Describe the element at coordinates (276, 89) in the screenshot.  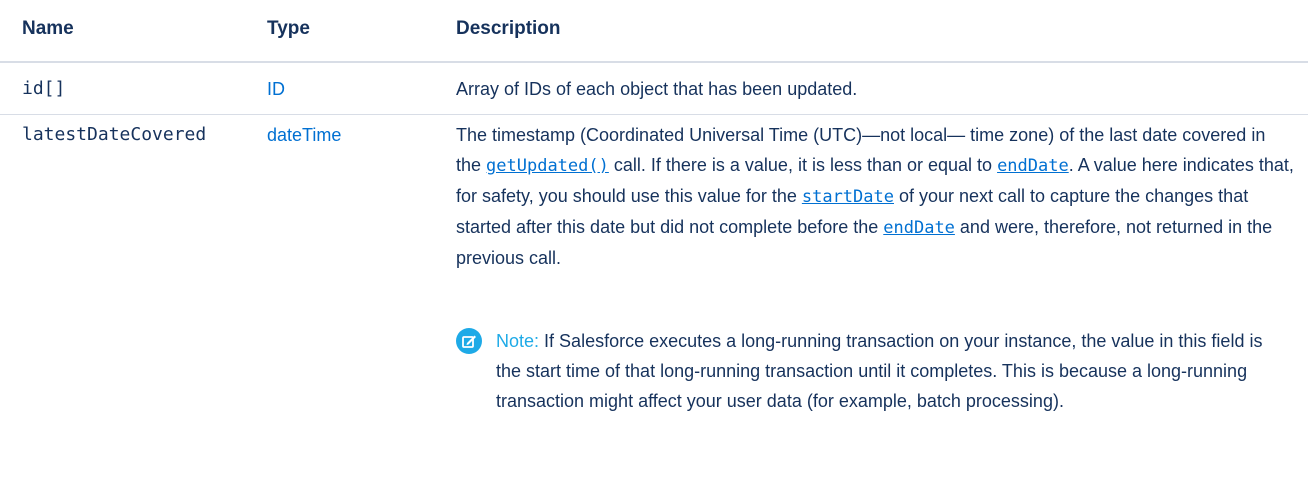
I see `field-type-link: ID` at that location.